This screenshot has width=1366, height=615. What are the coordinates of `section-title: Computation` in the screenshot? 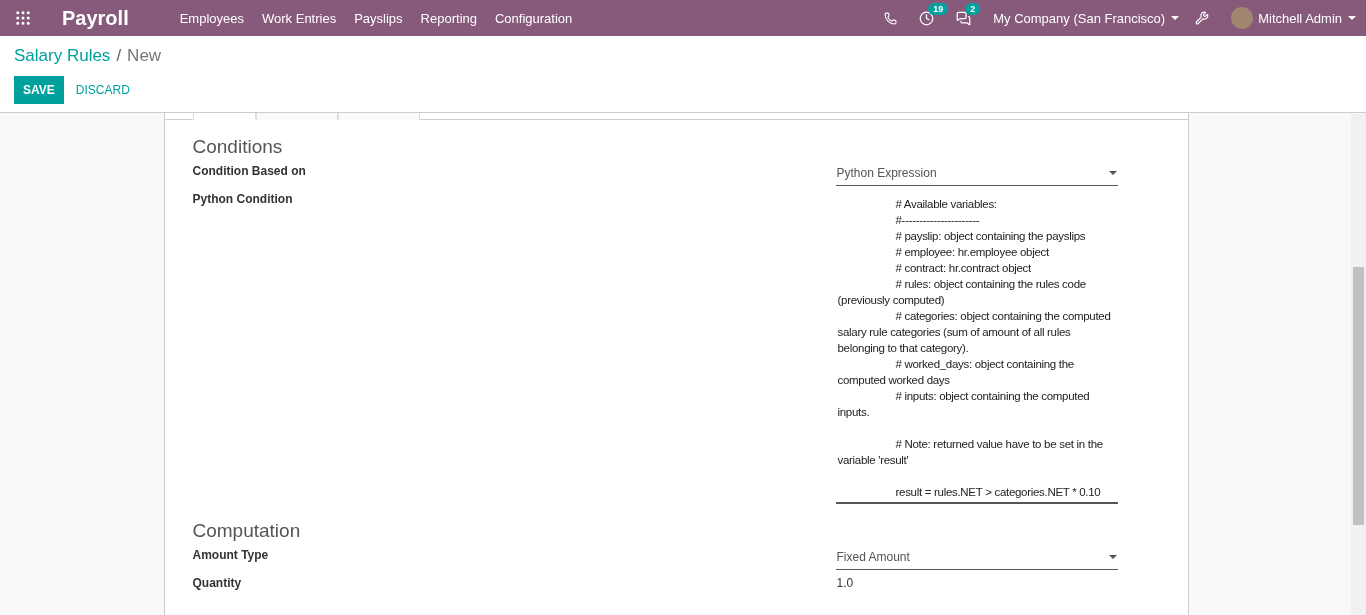 It's located at (247, 531).